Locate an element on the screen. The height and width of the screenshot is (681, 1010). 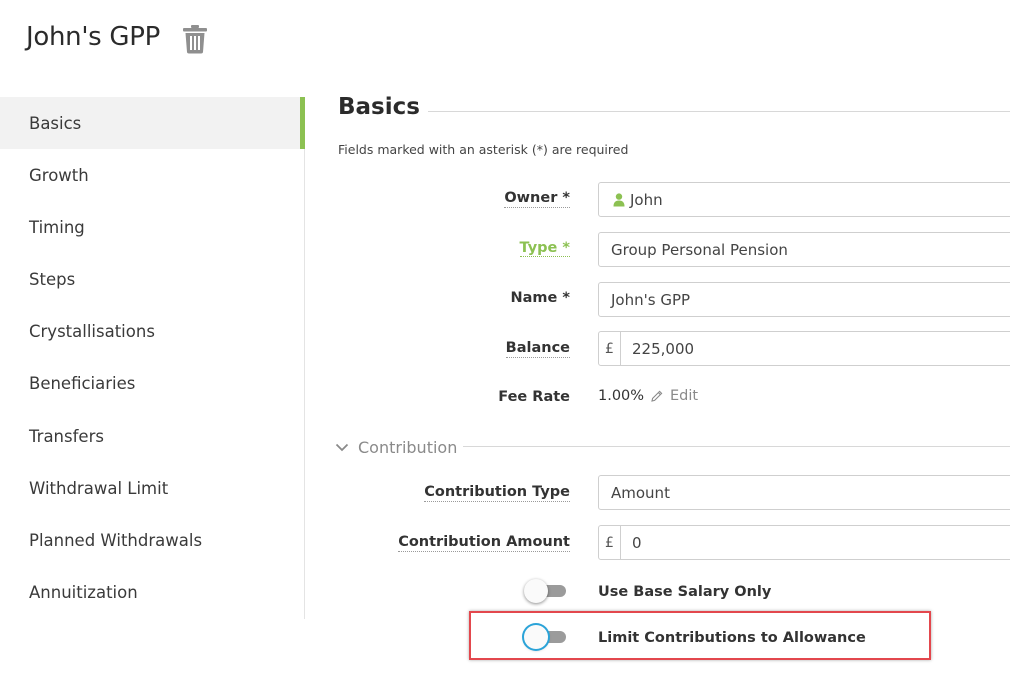
base-salary-toggle is located at coordinates (546, 591).